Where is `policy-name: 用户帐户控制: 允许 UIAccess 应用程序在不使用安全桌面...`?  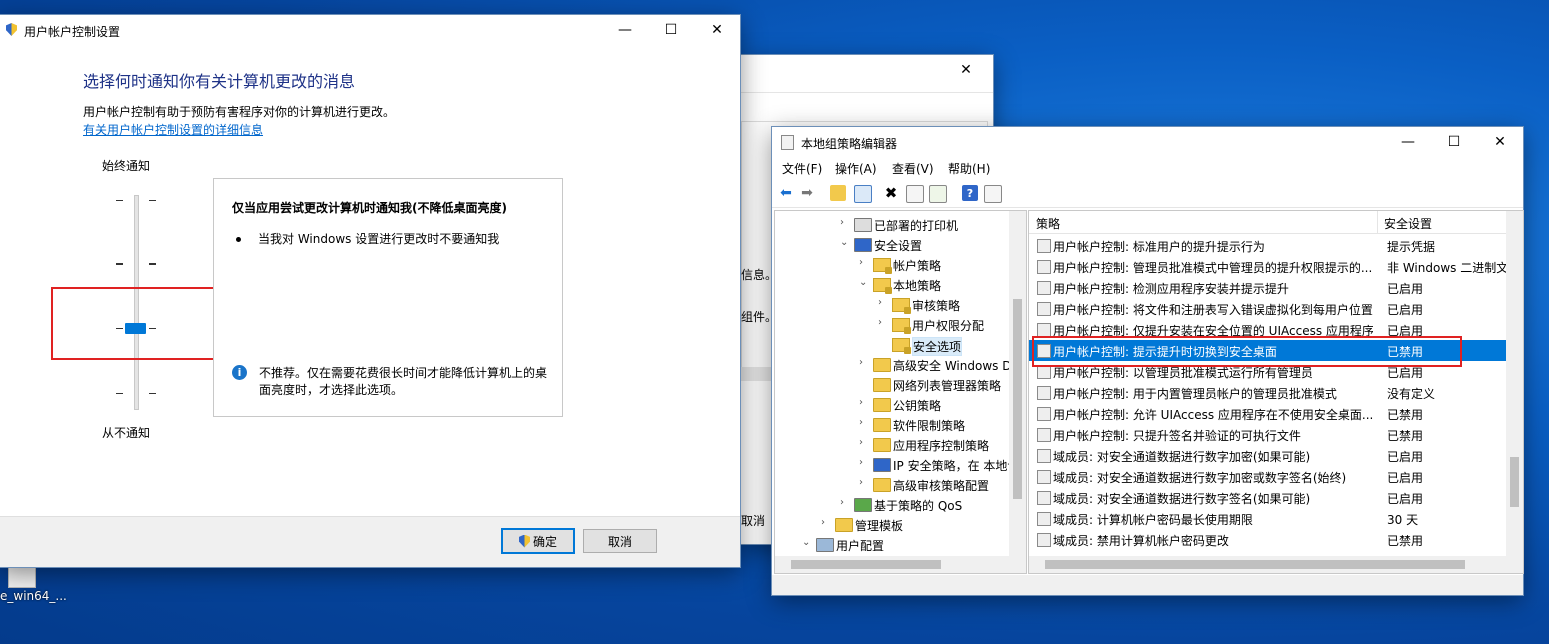 policy-name: 用户帐户控制: 允许 UIAccess 应用程序在不使用安全桌面... is located at coordinates (1213, 415).